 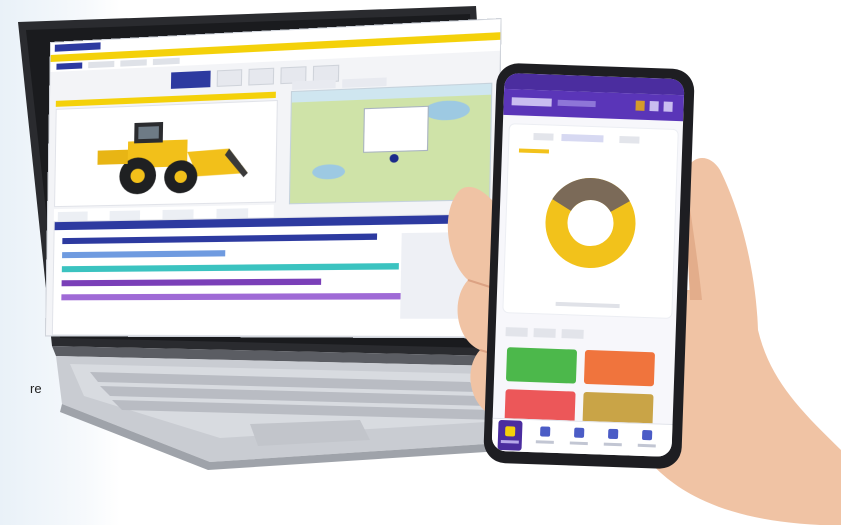 I want to click on utilization-card, so click(x=590, y=221).